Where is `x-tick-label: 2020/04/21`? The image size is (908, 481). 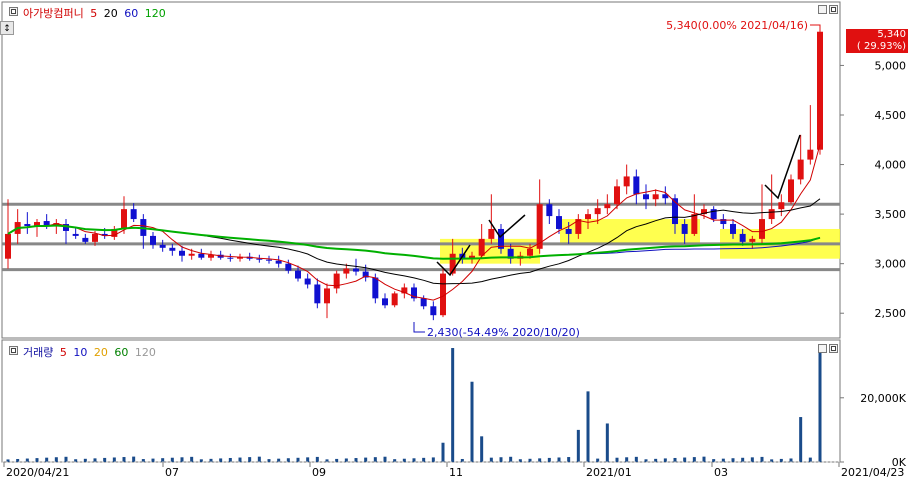 x-tick-label: 2020/04/21 is located at coordinates (37, 472).